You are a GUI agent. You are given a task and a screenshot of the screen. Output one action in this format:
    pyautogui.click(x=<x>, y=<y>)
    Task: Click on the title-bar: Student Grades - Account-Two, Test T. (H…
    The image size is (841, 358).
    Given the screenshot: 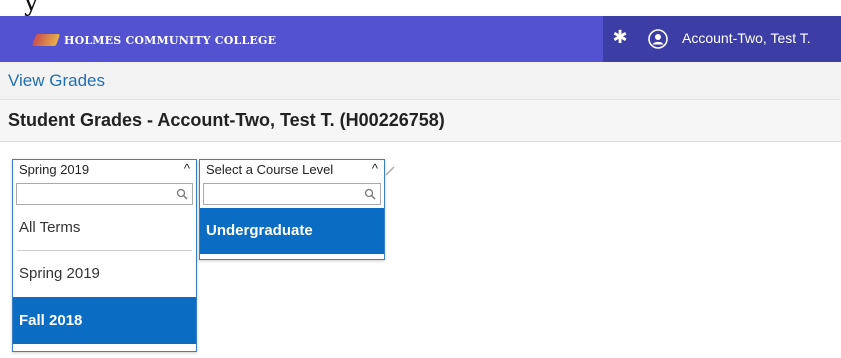 What is the action you would take?
    pyautogui.click(x=420, y=121)
    